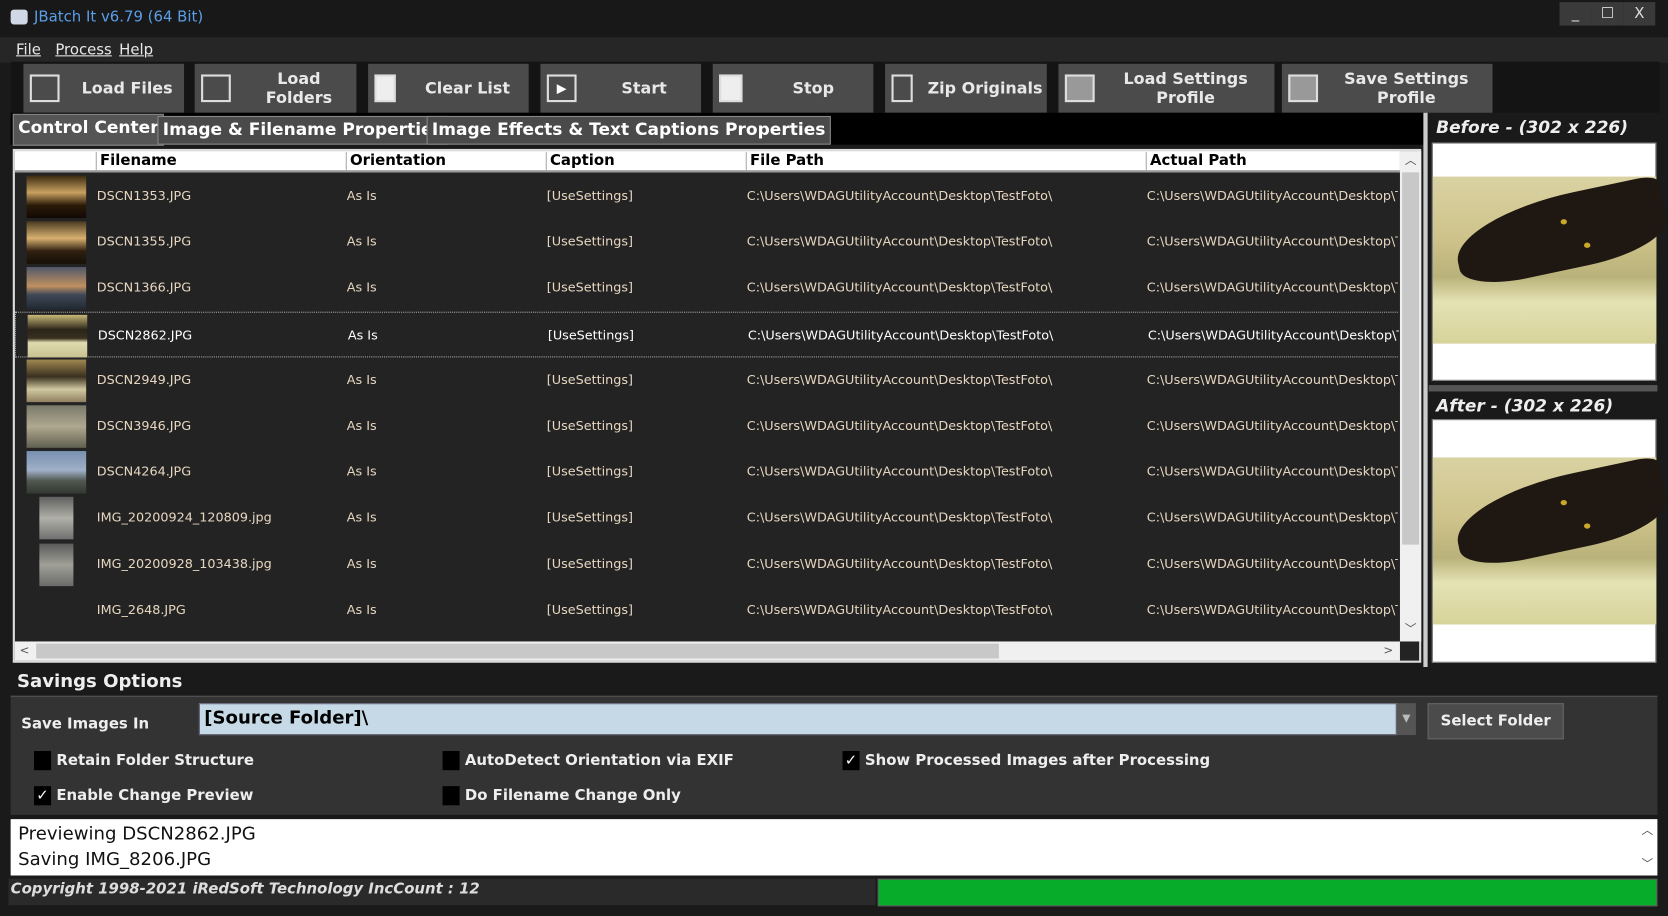 The height and width of the screenshot is (916, 1668). Describe the element at coordinates (797, 719) in the screenshot. I see `save-folder-combo: [Source Folder]\` at that location.